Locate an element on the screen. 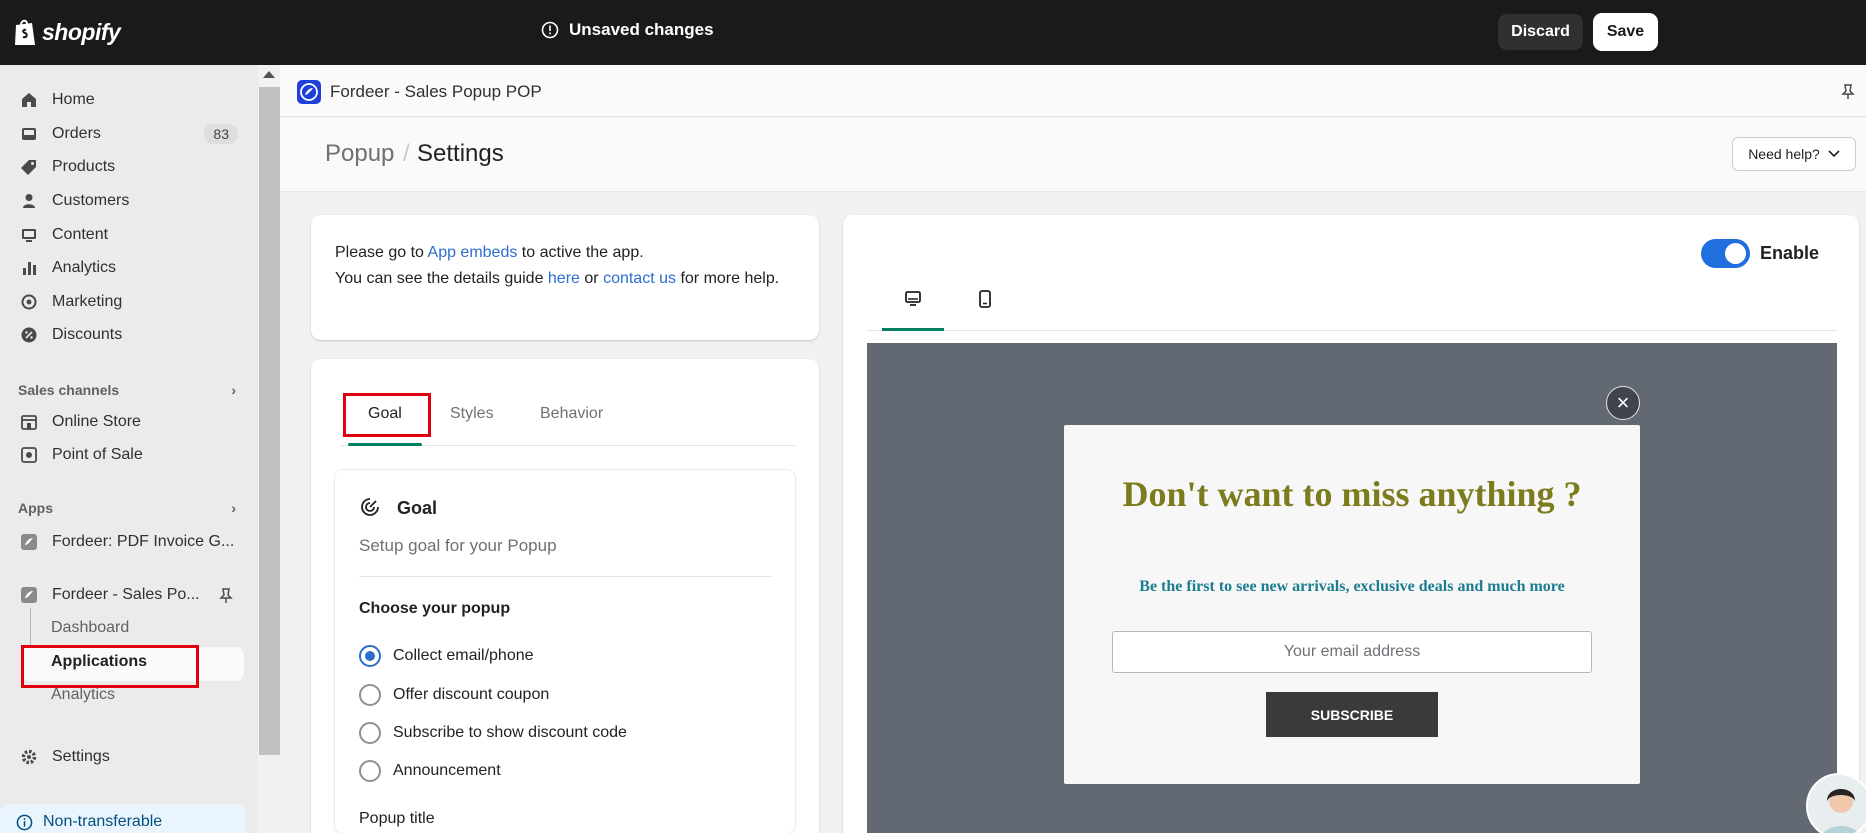  unsaved-changes-indicator: Unsaved changes is located at coordinates (627, 30).